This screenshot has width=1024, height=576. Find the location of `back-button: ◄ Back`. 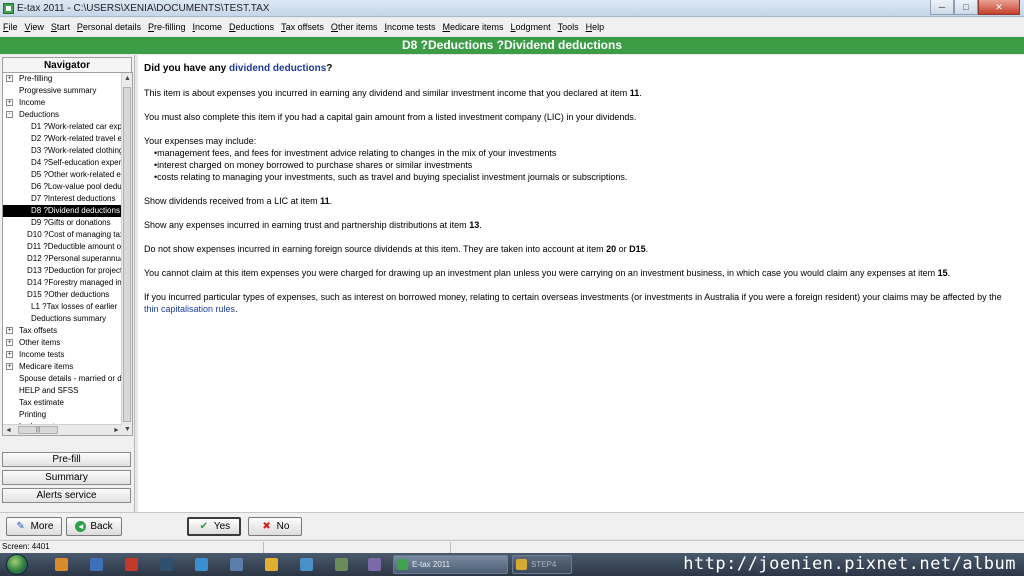

back-button: ◄ Back is located at coordinates (94, 526).